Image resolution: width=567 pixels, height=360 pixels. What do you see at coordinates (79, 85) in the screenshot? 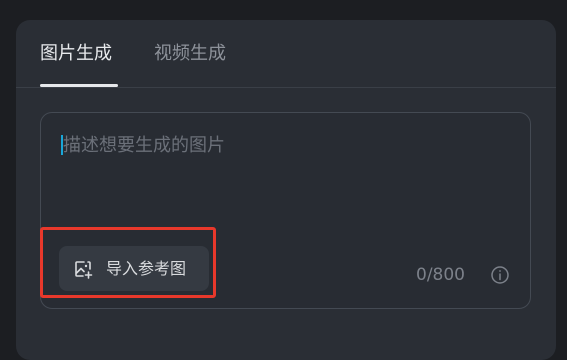
I see `active-tab-indicator` at bounding box center [79, 85].